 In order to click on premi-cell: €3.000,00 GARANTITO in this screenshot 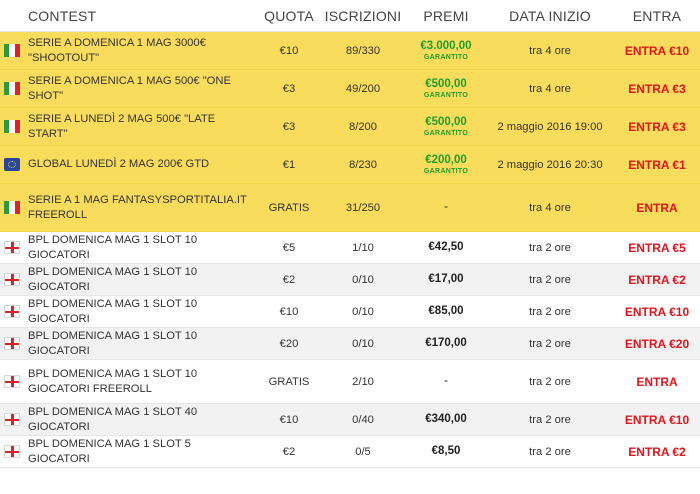, I will do `click(446, 51)`.